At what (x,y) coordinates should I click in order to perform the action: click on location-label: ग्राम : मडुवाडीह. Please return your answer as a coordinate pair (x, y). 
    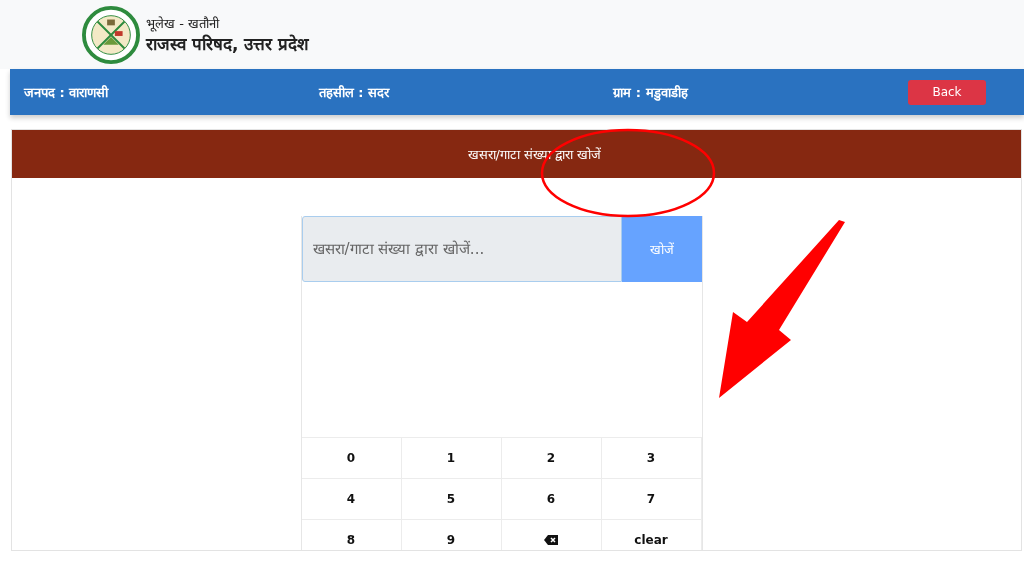
    Looking at the image, I should click on (651, 92).